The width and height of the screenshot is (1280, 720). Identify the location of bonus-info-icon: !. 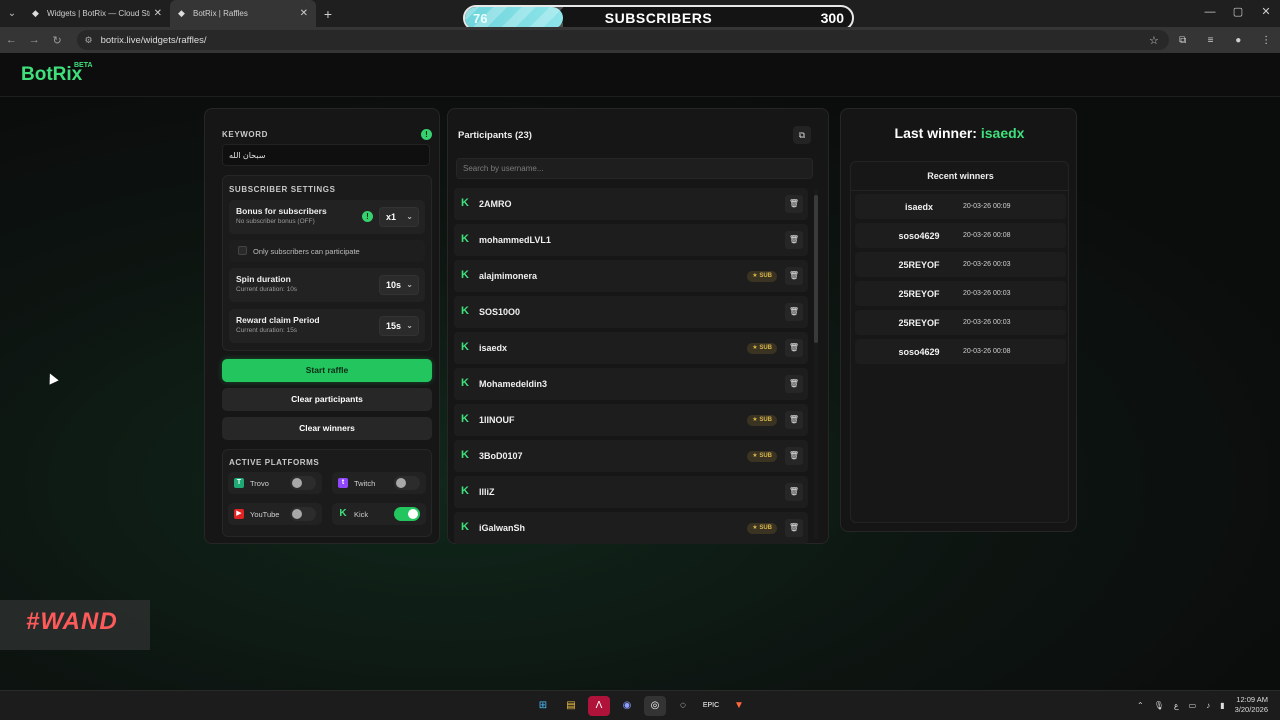
(367, 216).